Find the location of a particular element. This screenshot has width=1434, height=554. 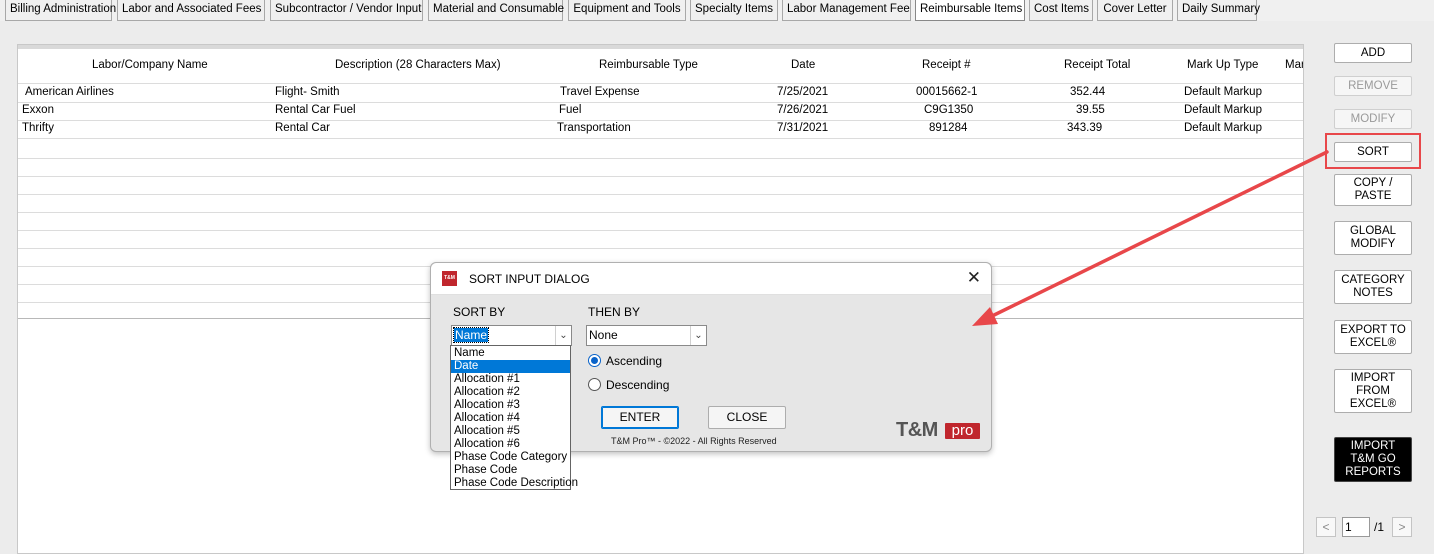

ascending-label: Ascending is located at coordinates (634, 361).